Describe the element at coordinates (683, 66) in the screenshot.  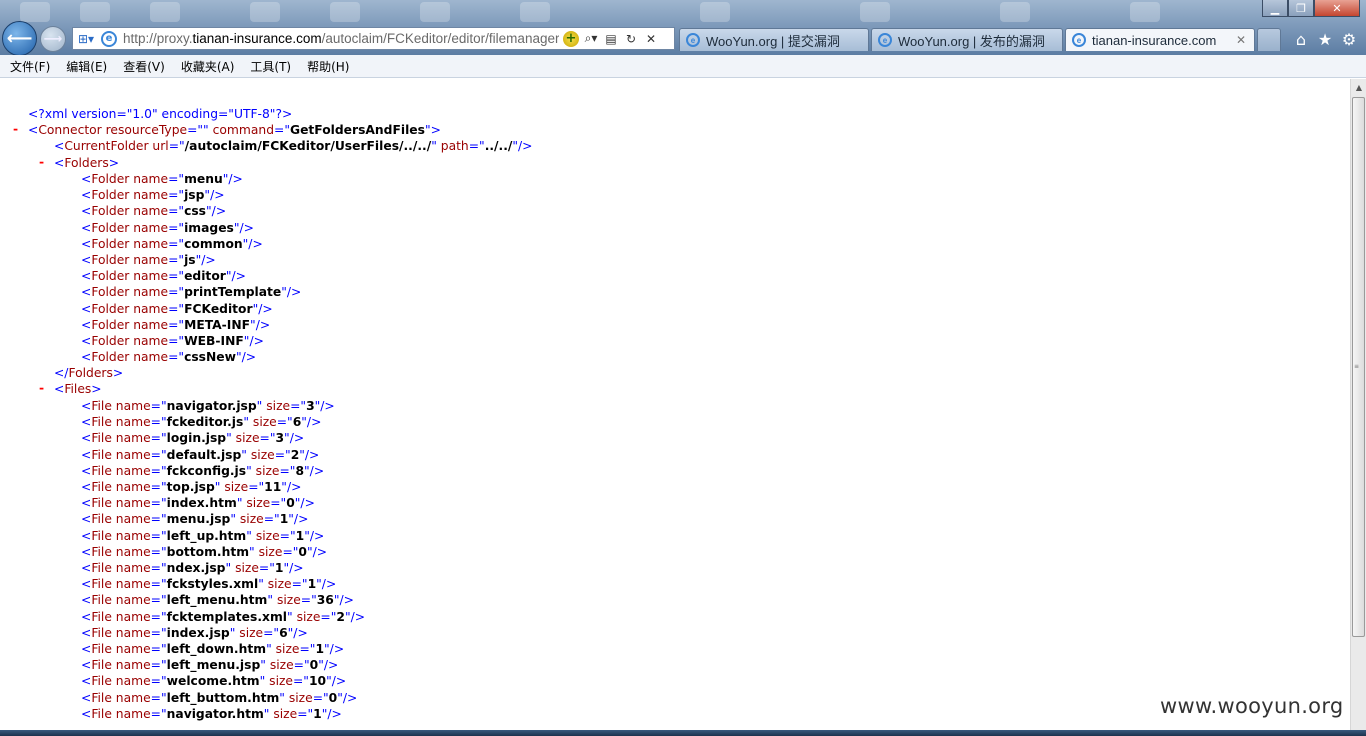
I see `menu-bar: 文件(F) 编辑(E) 查看(V) 收藏夹(A) 工具(T) 帮助(H)` at that location.